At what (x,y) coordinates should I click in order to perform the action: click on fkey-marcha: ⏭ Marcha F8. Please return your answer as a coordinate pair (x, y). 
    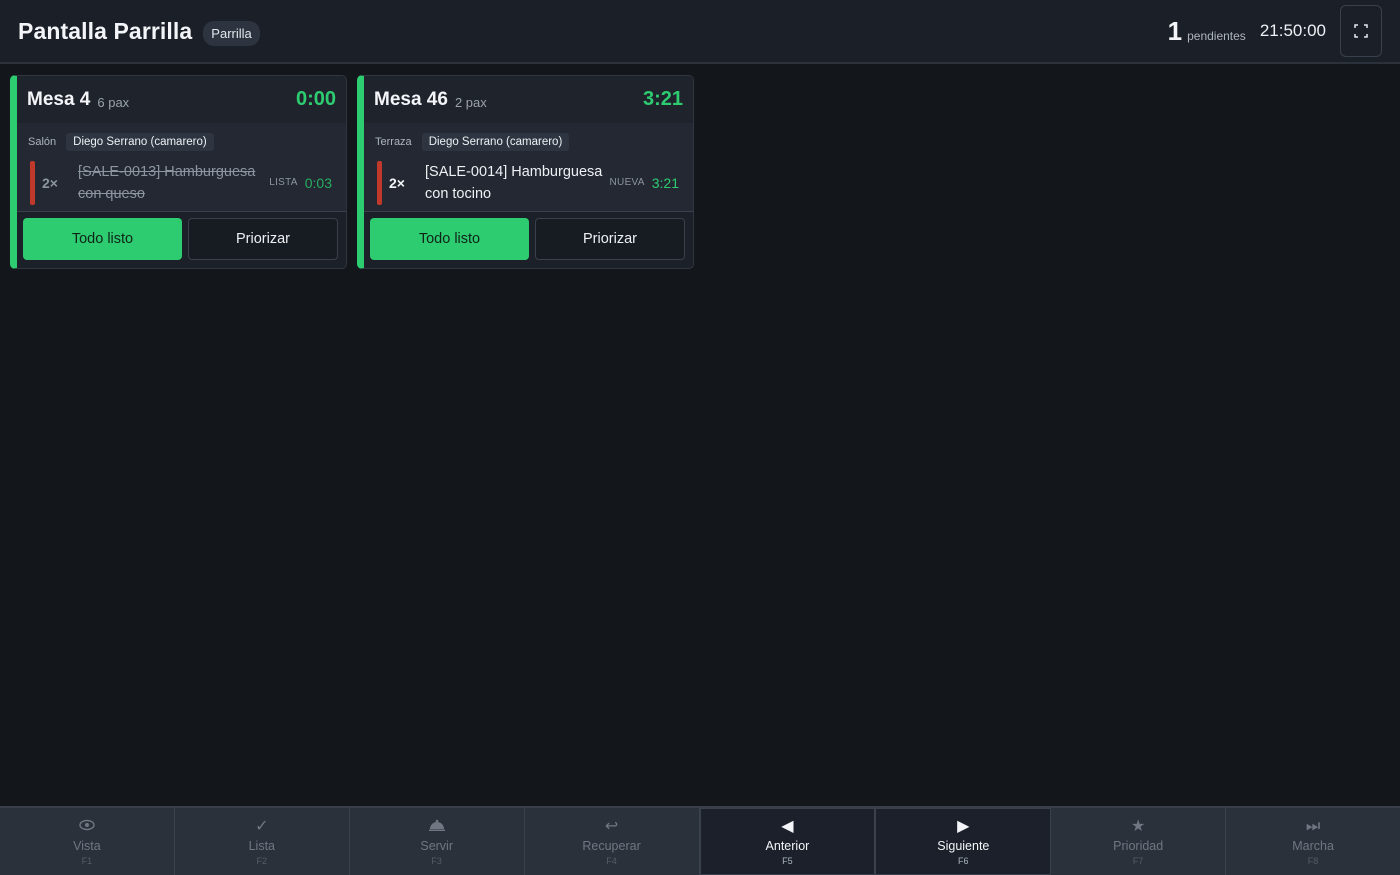
    Looking at the image, I should click on (1313, 841).